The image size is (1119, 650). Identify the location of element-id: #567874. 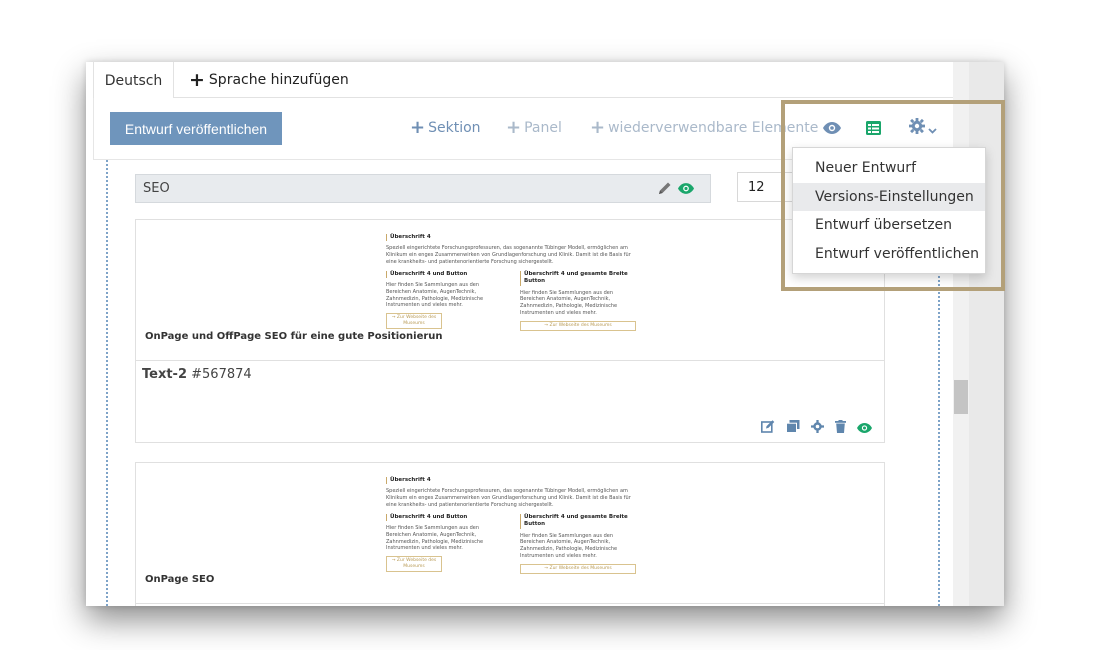
(221, 374).